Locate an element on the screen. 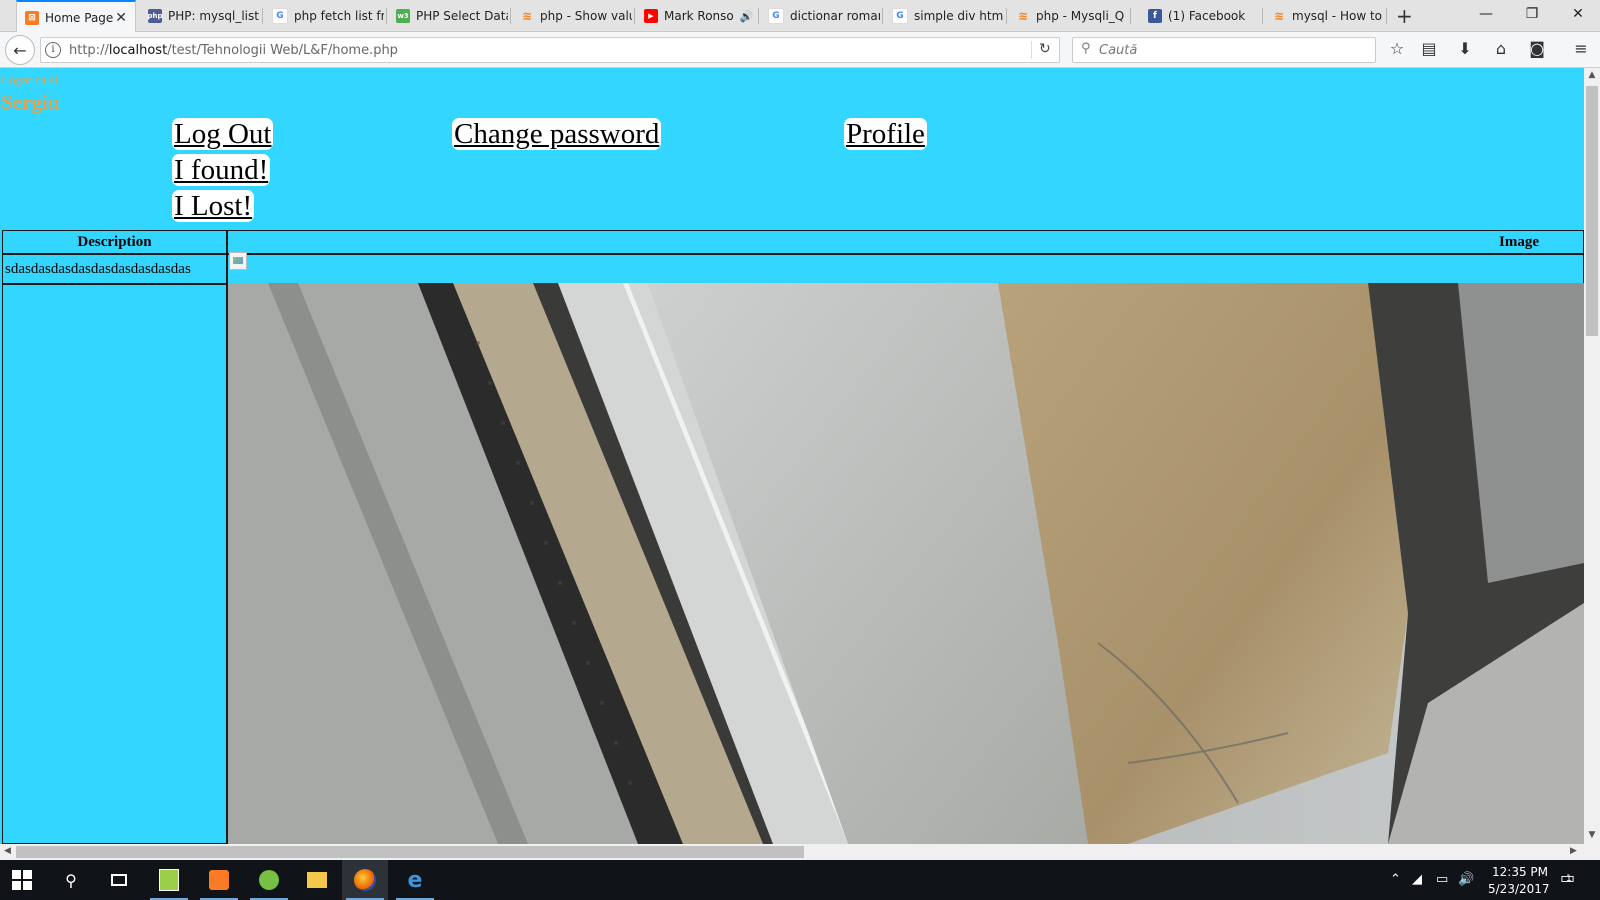 The width and height of the screenshot is (1600, 900). tab-mysql-how-to: ≋ mysql - How to is located at coordinates (1324, 16).